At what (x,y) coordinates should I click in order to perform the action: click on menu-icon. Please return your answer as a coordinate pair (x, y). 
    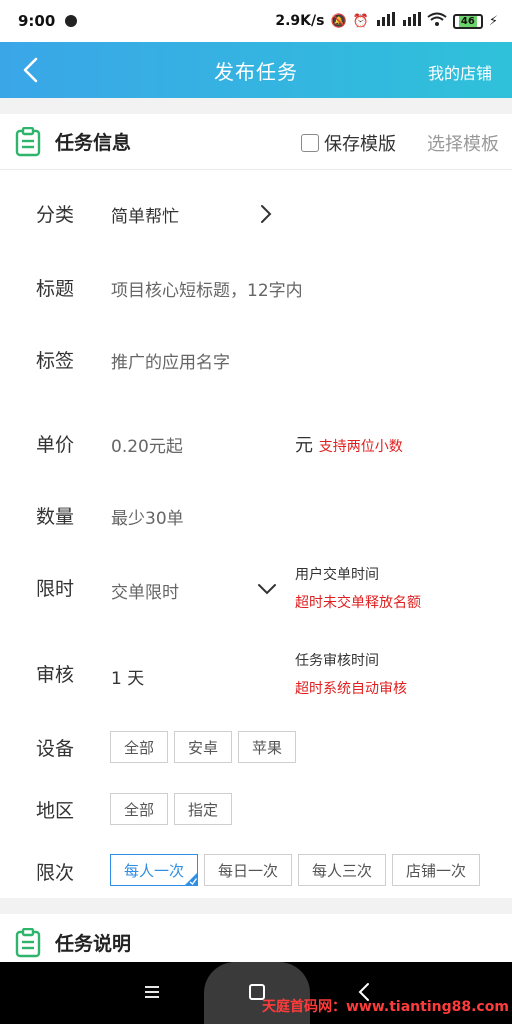
    Looking at the image, I should click on (152, 992).